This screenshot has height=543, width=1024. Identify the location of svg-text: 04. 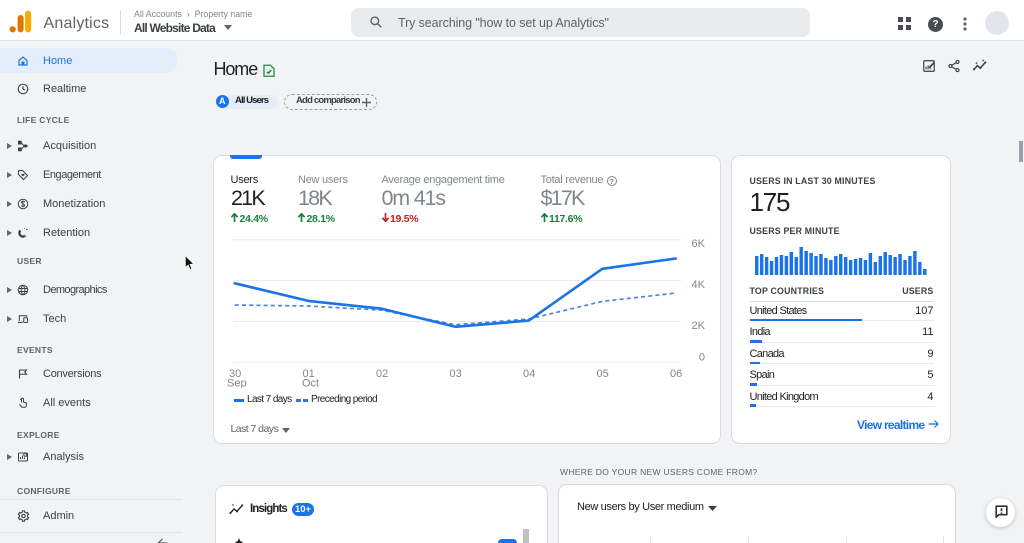
(529, 374).